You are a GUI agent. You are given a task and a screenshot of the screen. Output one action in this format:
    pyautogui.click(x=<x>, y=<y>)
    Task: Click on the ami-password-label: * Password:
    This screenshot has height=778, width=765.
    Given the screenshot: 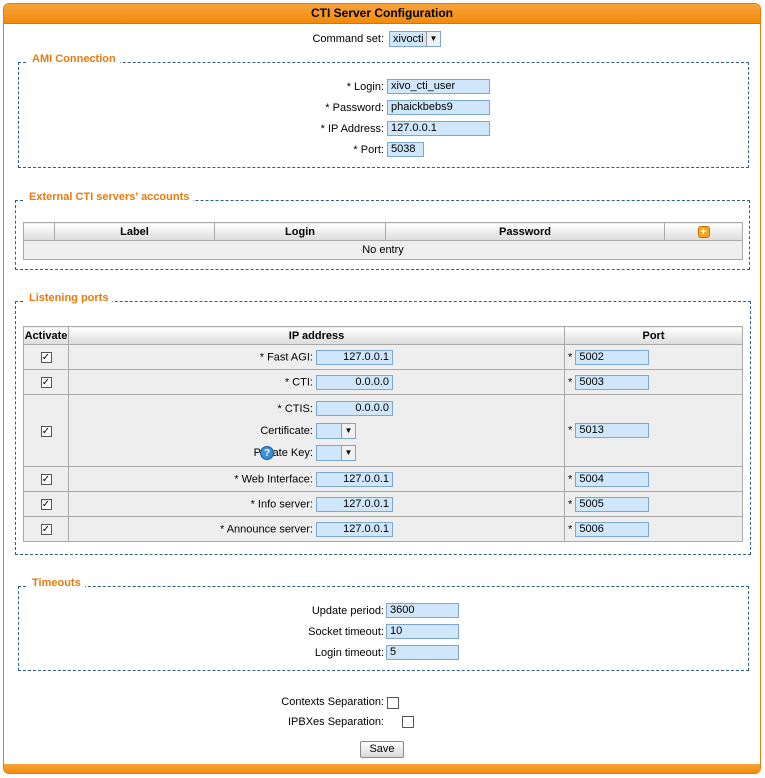 What is the action you would take?
    pyautogui.click(x=354, y=108)
    